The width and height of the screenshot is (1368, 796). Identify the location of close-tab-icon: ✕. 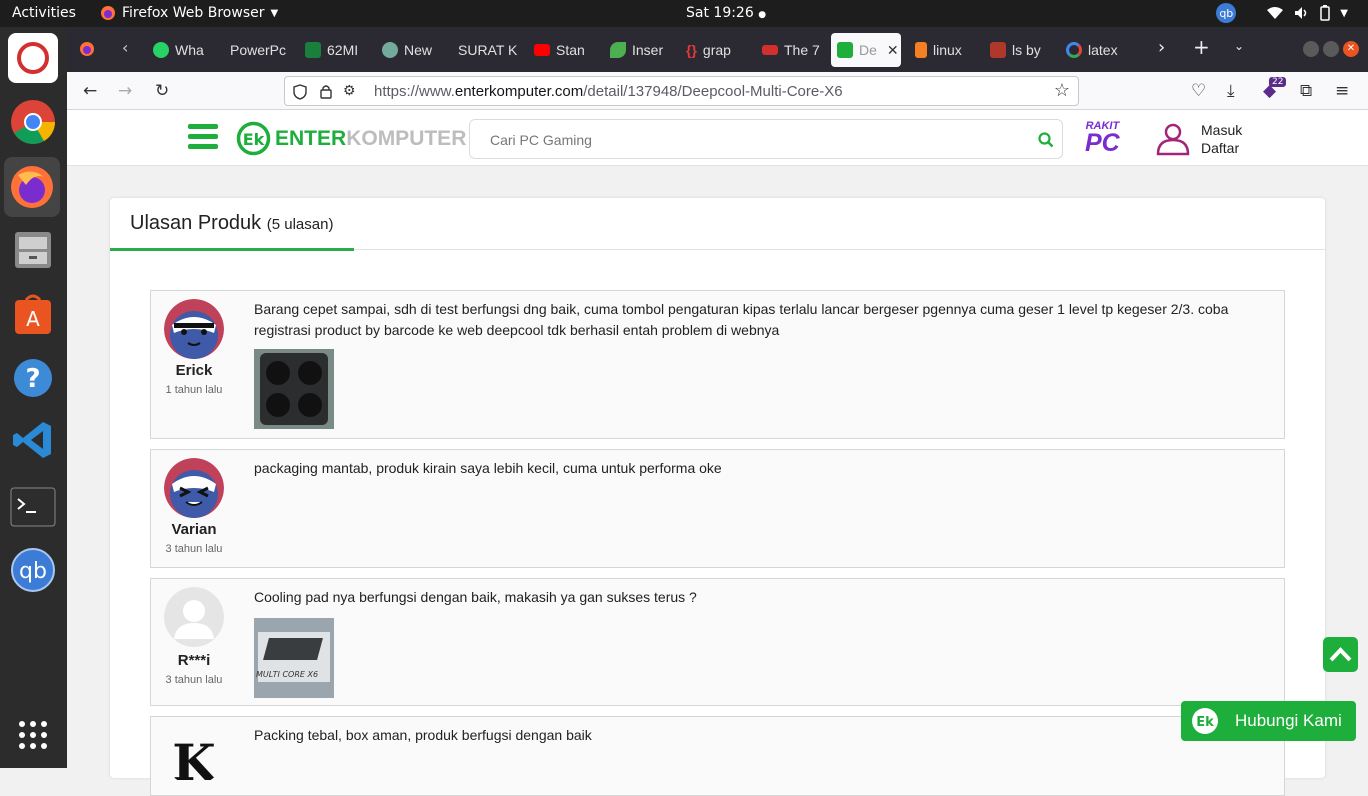
(893, 50).